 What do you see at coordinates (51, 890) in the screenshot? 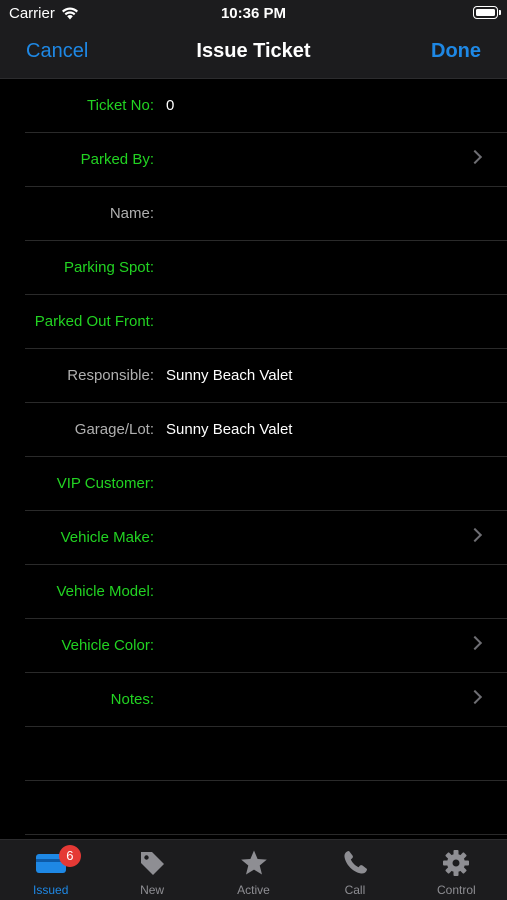
I see `tab-issued-label: Issued` at bounding box center [51, 890].